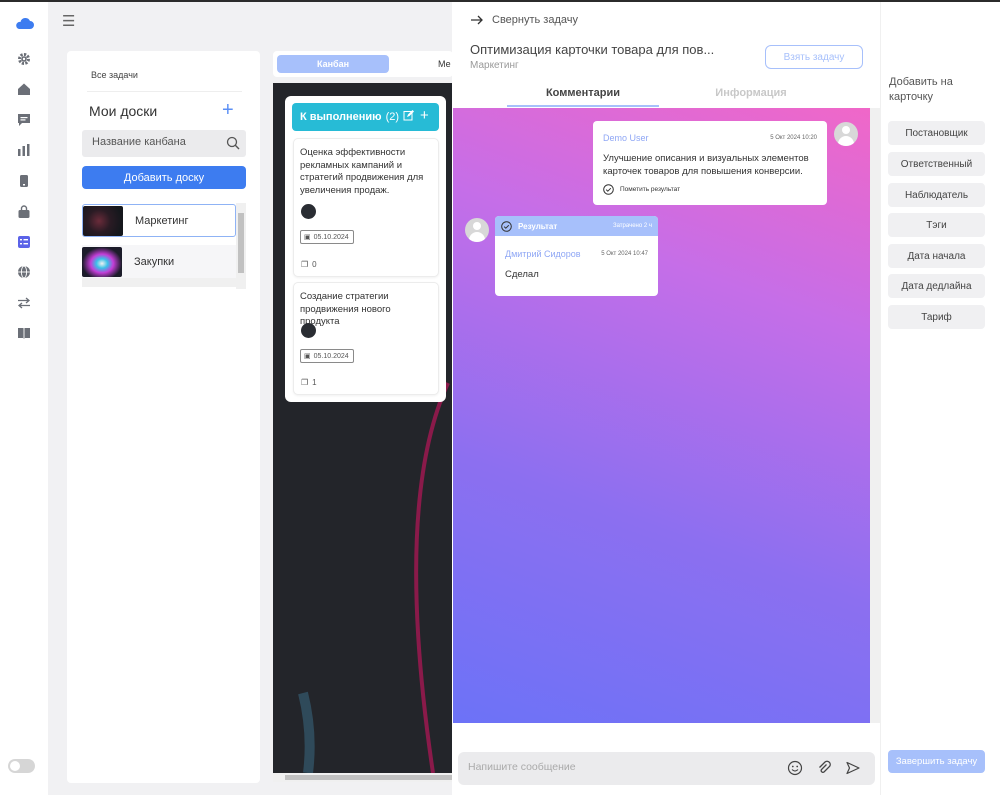 The width and height of the screenshot is (1000, 795). What do you see at coordinates (936, 133) in the screenshot?
I see `assigner-button: Постановщик` at bounding box center [936, 133].